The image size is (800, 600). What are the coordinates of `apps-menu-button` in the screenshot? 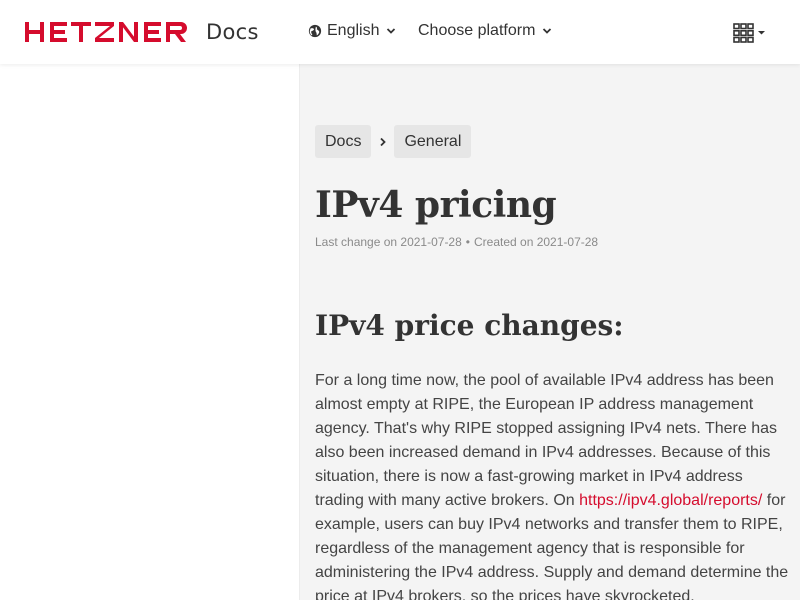 It's located at (750, 33).